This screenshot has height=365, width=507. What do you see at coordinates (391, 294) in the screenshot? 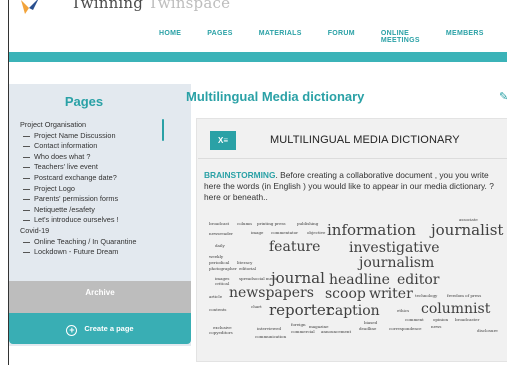
I see `cloud-word: writer` at bounding box center [391, 294].